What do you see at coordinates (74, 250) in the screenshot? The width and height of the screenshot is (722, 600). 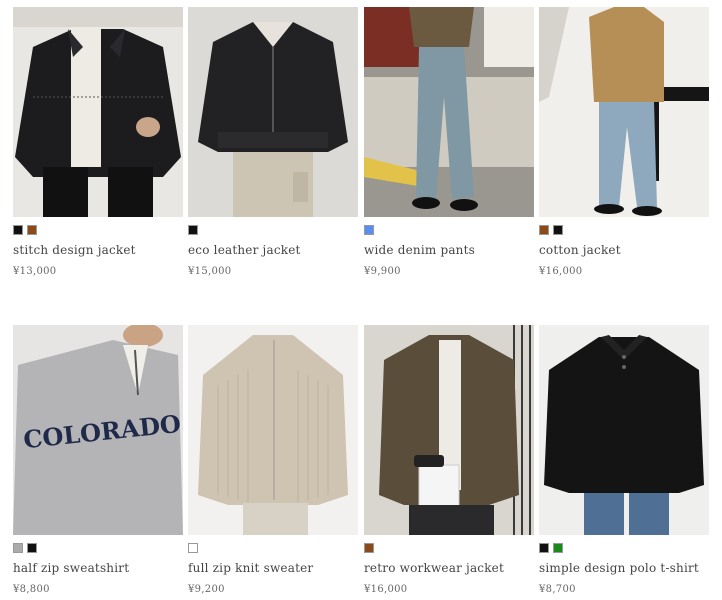 I see `product-name: stitch design jacket` at bounding box center [74, 250].